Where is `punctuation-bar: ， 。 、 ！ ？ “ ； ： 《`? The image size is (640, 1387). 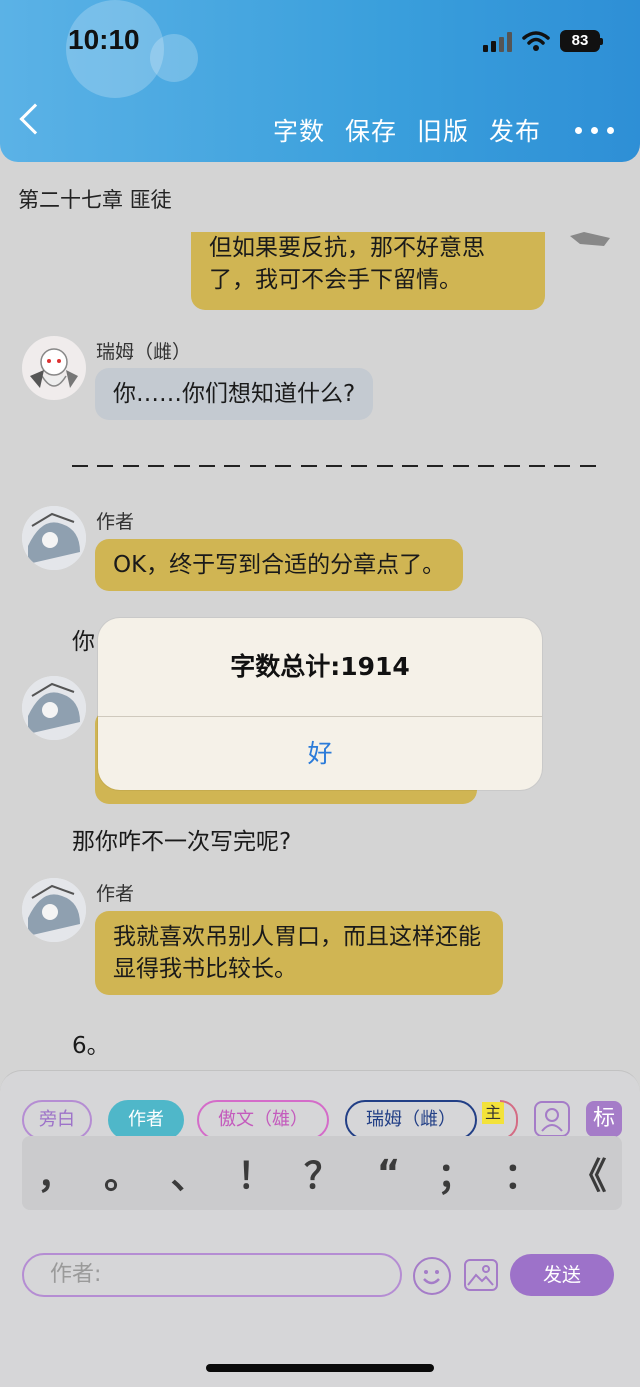
punctuation-bar: ， 。 、 ！ ？ “ ； ： 《 is located at coordinates (322, 1173).